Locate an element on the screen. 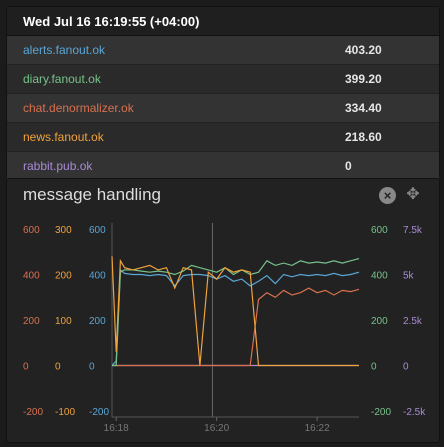  tooltip-row: diary.fanout.ok 399.20 is located at coordinates (223, 79).